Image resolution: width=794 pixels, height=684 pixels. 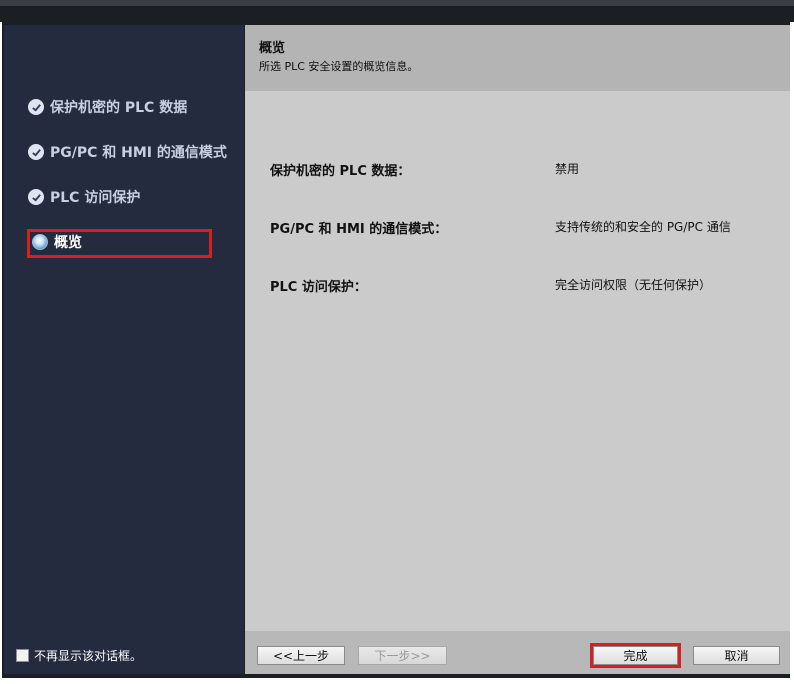 I want to click on title-bar, so click(x=397, y=11).